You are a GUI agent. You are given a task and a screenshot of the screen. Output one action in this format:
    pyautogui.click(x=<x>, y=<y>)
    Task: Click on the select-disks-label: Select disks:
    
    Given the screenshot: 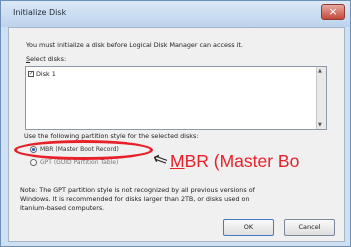 What is the action you would take?
    pyautogui.click(x=46, y=59)
    